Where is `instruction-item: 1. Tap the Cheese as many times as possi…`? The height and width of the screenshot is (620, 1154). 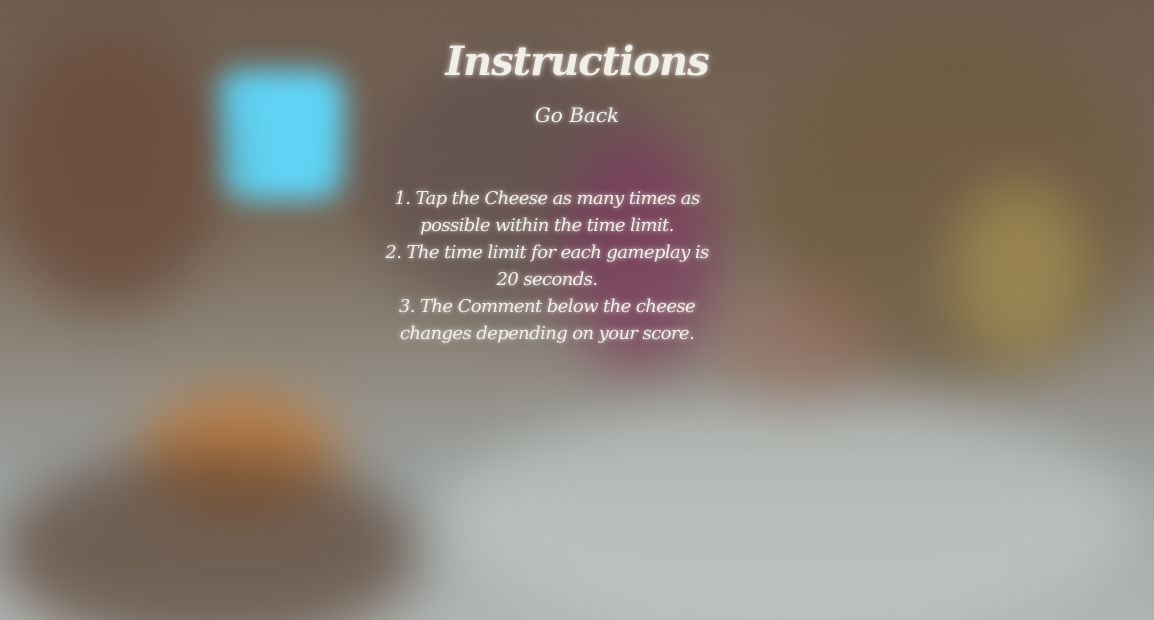
instruction-item: 1. Tap the Cheese as many times as possi… is located at coordinates (547, 212).